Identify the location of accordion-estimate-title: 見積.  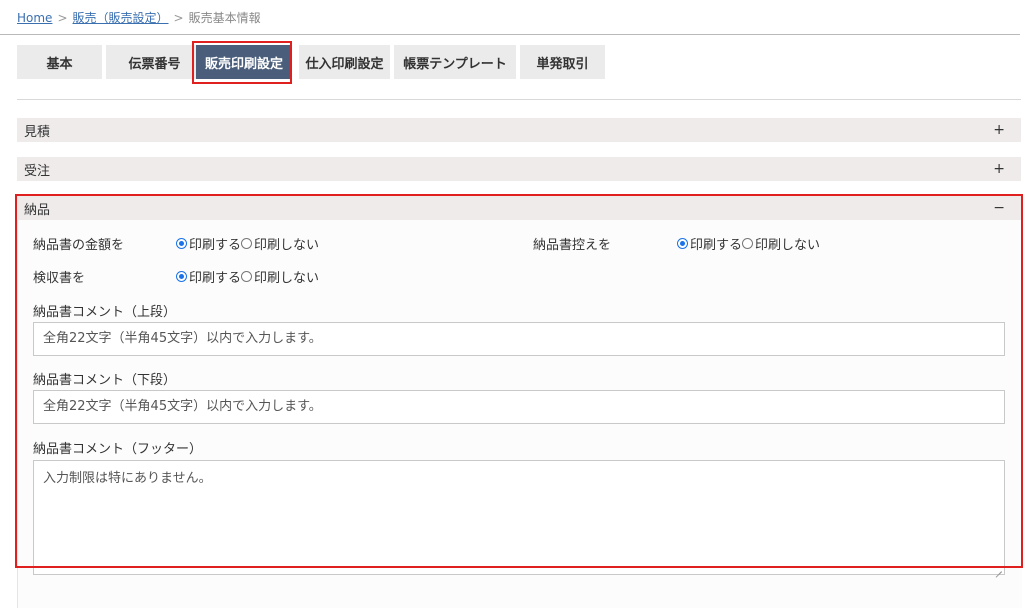
(37, 132).